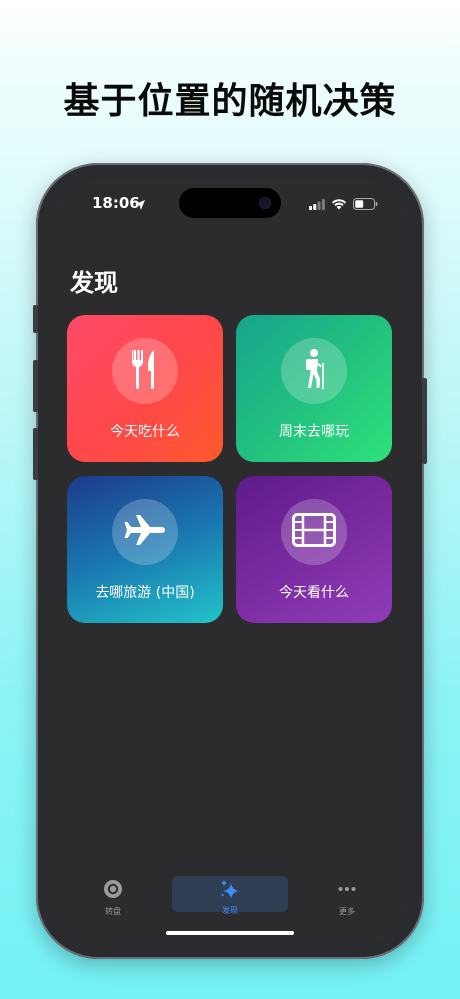  What do you see at coordinates (230, 203) in the screenshot?
I see `dynamic-island` at bounding box center [230, 203].